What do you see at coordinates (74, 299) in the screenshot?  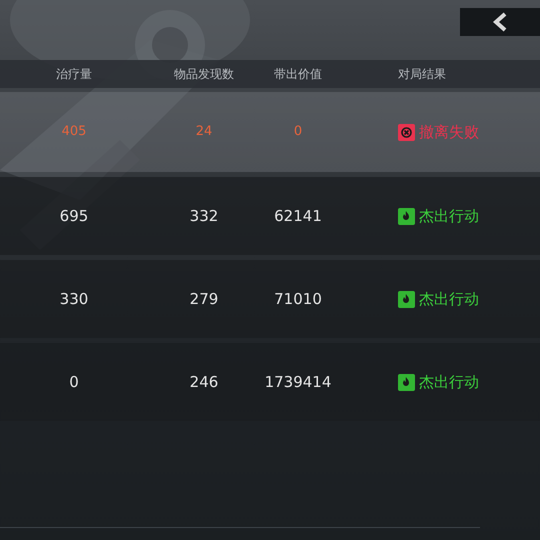 I see `table-cell-text: 330` at bounding box center [74, 299].